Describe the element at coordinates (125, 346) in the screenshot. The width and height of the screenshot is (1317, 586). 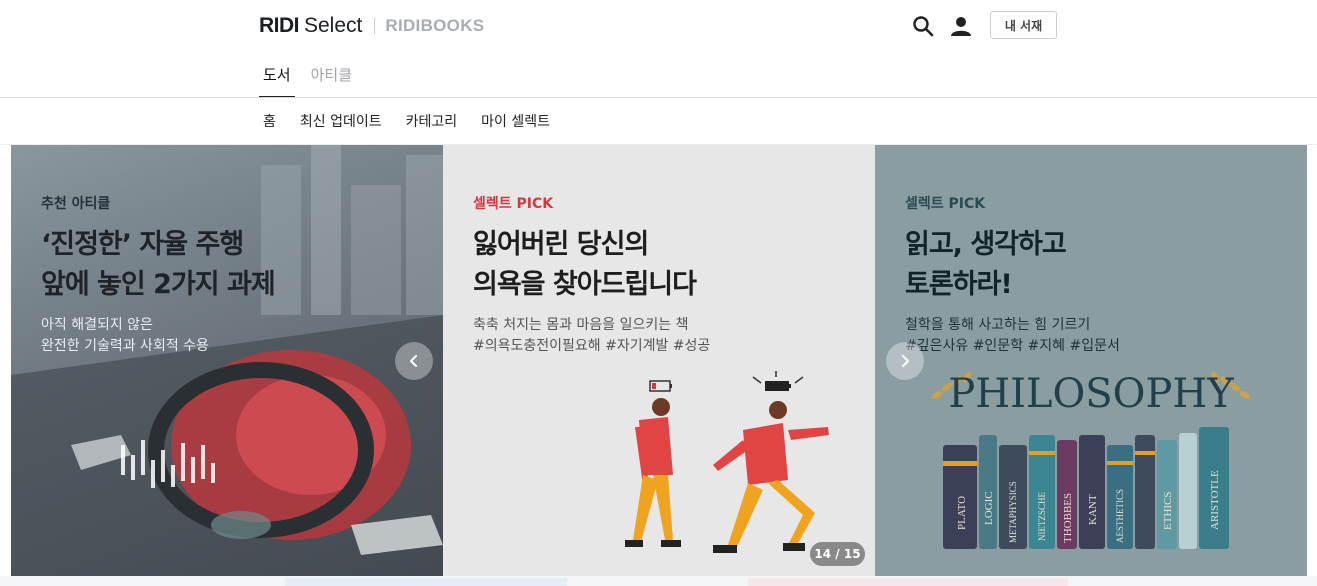
I see `desc-line-2: 완전한 기술력과 사회적 수용` at that location.